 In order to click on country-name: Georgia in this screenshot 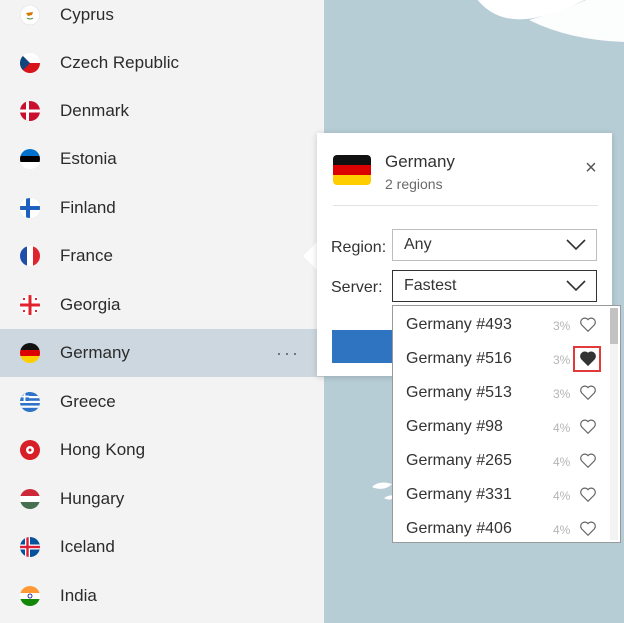, I will do `click(90, 304)`.